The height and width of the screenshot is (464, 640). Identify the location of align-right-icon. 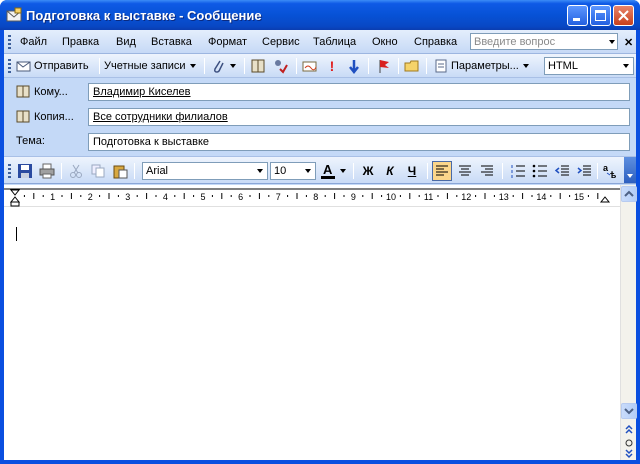
(487, 170).